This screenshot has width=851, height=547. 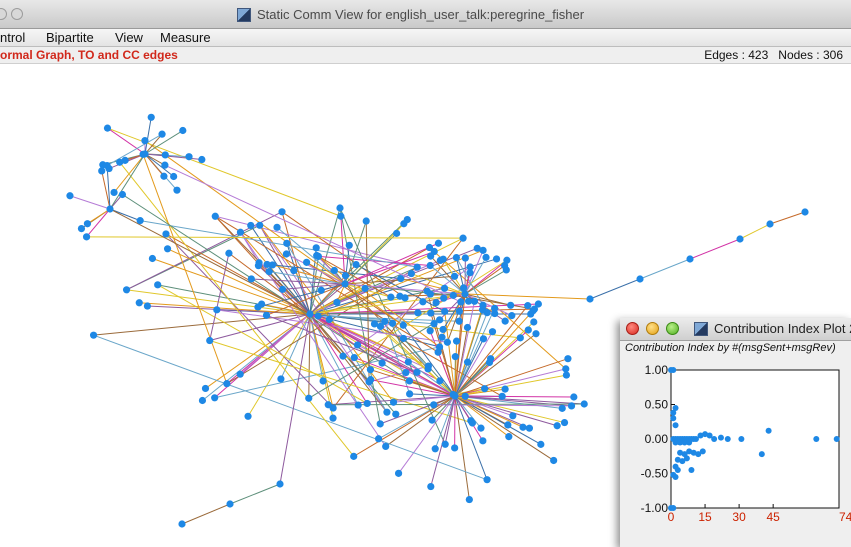 What do you see at coordinates (632, 328) in the screenshot?
I see `plot-close-button` at bounding box center [632, 328].